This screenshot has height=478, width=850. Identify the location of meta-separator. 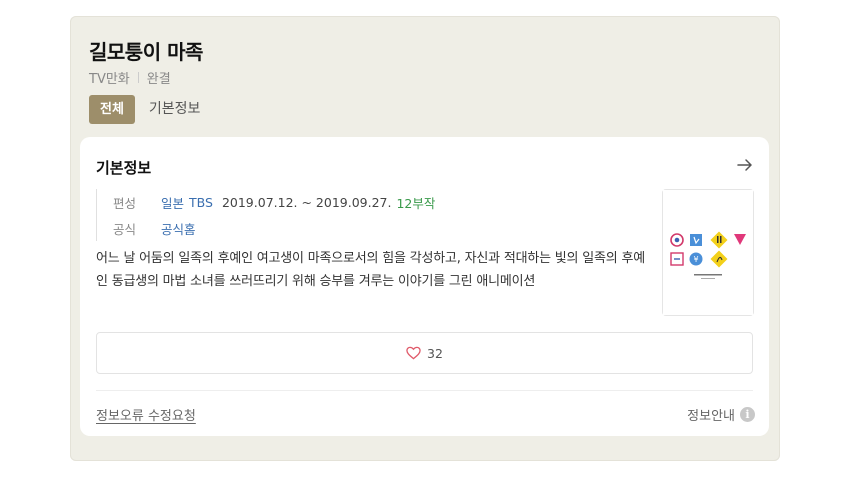
(138, 77).